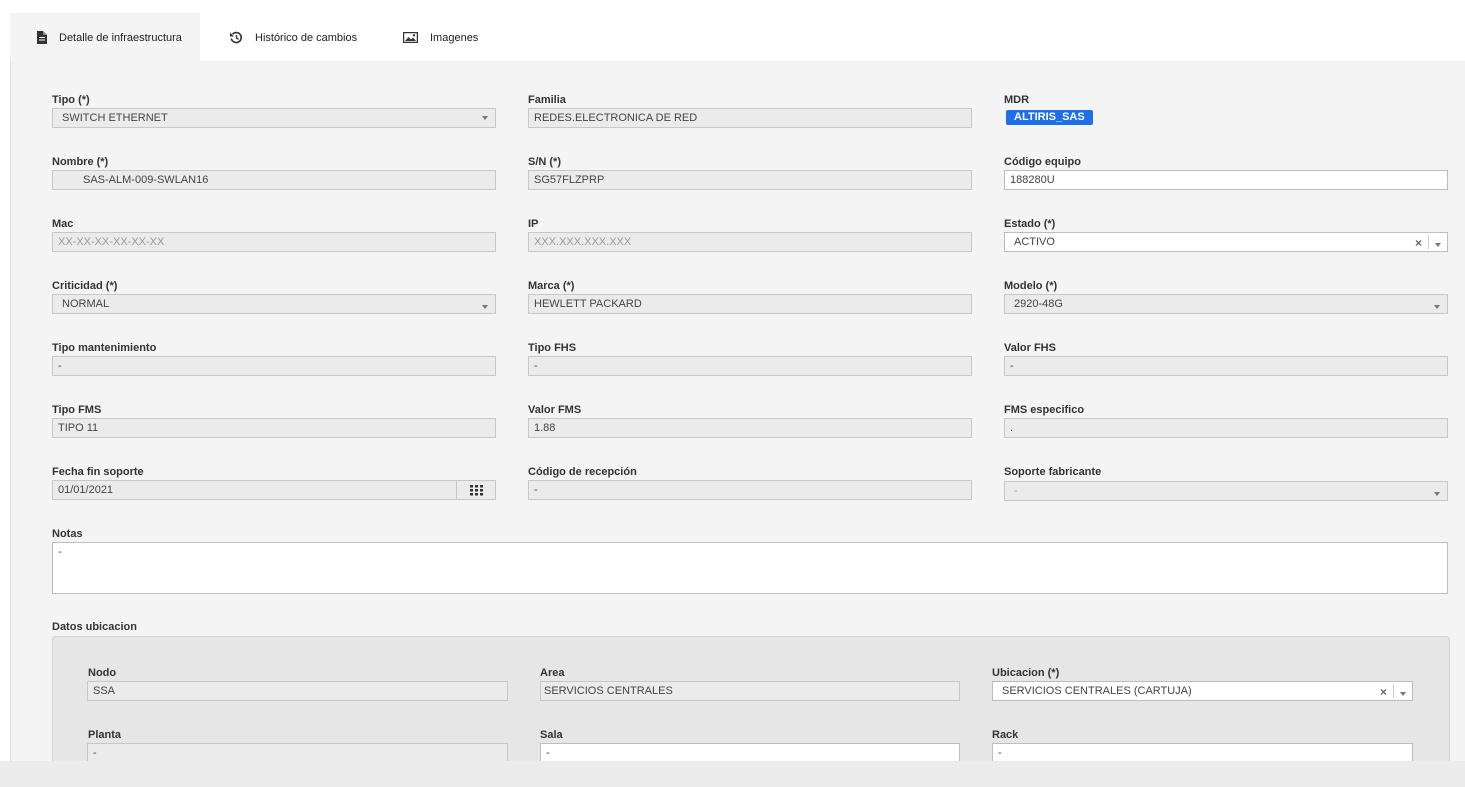 The height and width of the screenshot is (787, 1465). What do you see at coordinates (1226, 366) in the screenshot?
I see `valor-fhs-field: -` at bounding box center [1226, 366].